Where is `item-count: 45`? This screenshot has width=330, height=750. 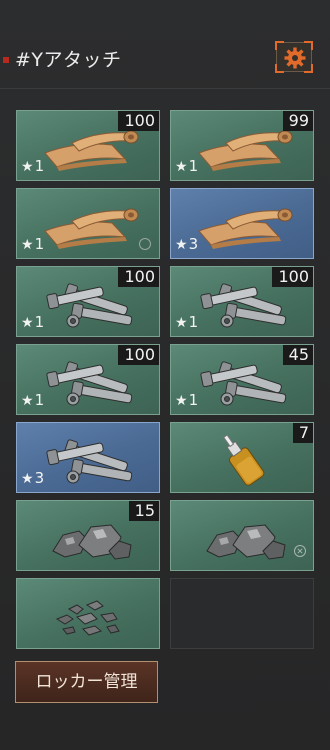 item-count: 45 is located at coordinates (297, 355).